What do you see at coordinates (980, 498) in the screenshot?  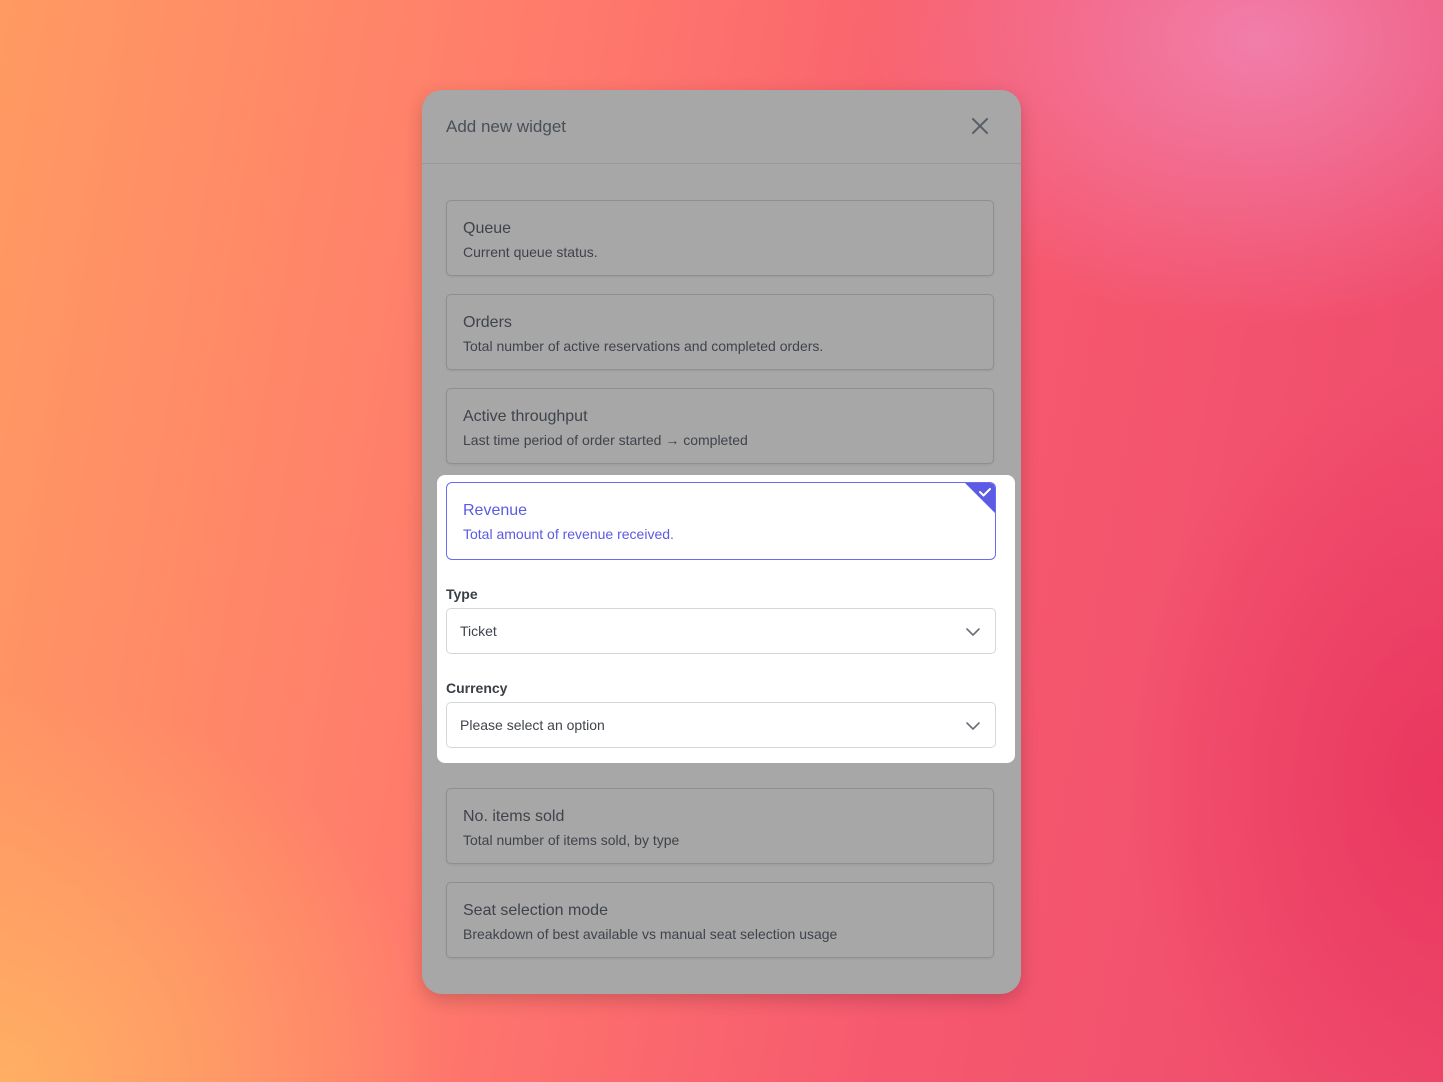 I see `checkmark-icon` at bounding box center [980, 498].